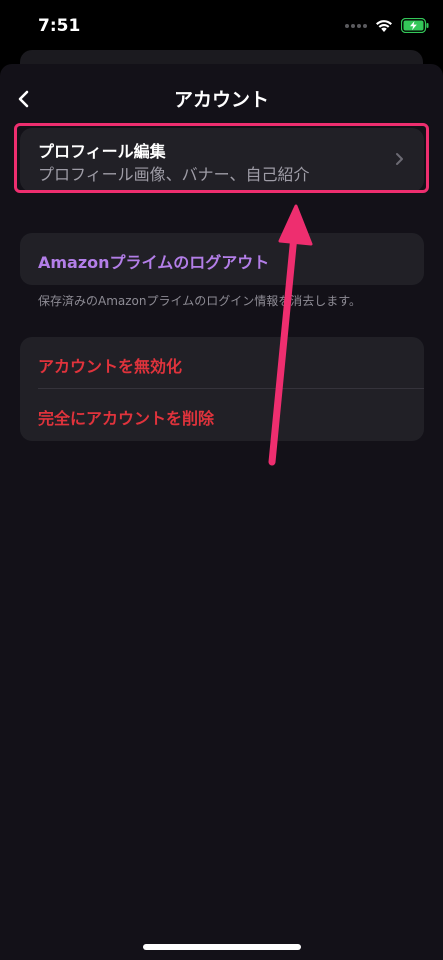  I want to click on cellular-signal-icon, so click(356, 25).